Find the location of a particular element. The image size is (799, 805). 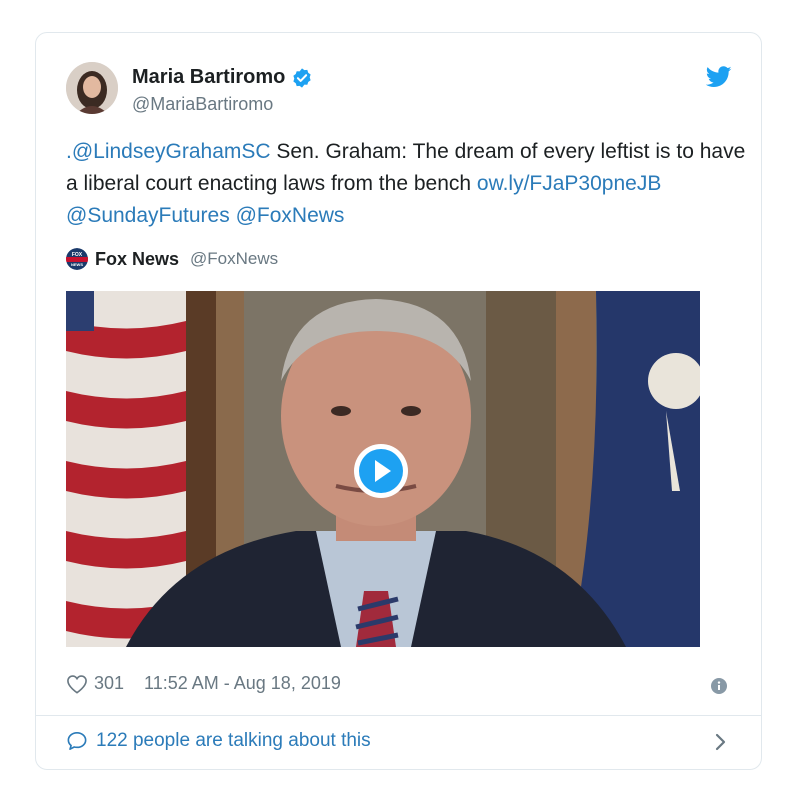

twitter-bird-icon is located at coordinates (718, 77).